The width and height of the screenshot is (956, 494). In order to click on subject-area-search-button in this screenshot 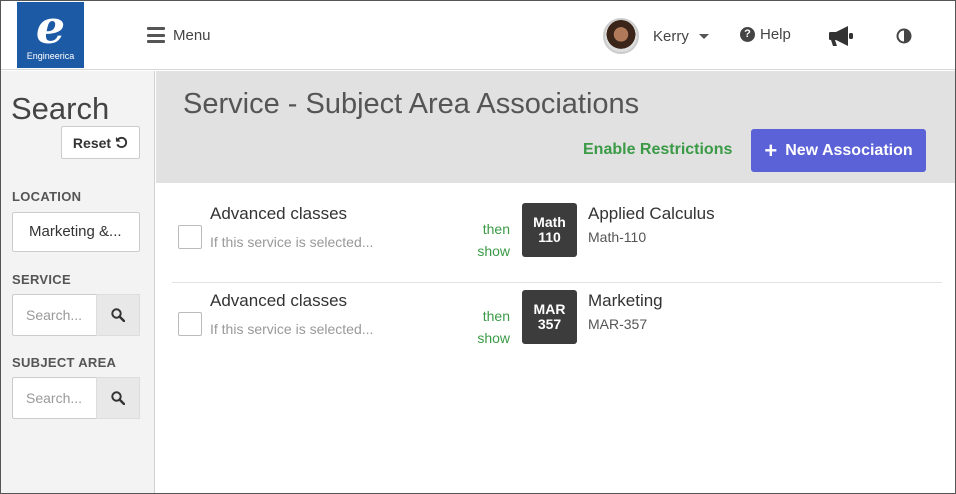, I will do `click(118, 398)`.